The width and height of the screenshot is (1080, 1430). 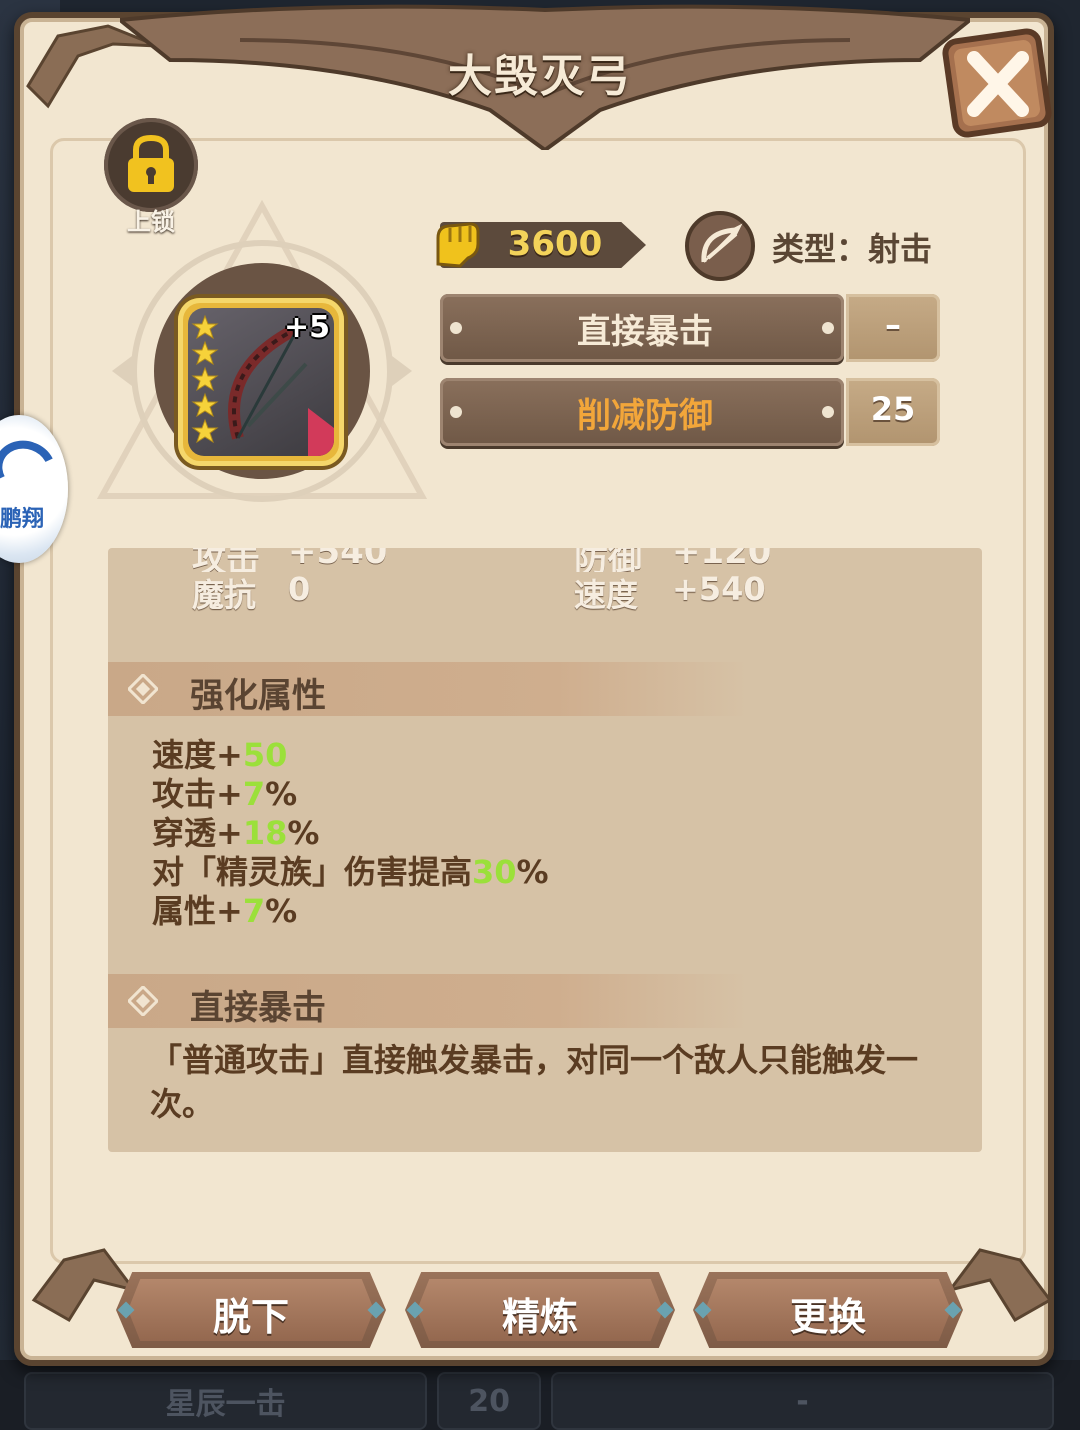 I want to click on cost-value: 3600, so click(x=555, y=244).